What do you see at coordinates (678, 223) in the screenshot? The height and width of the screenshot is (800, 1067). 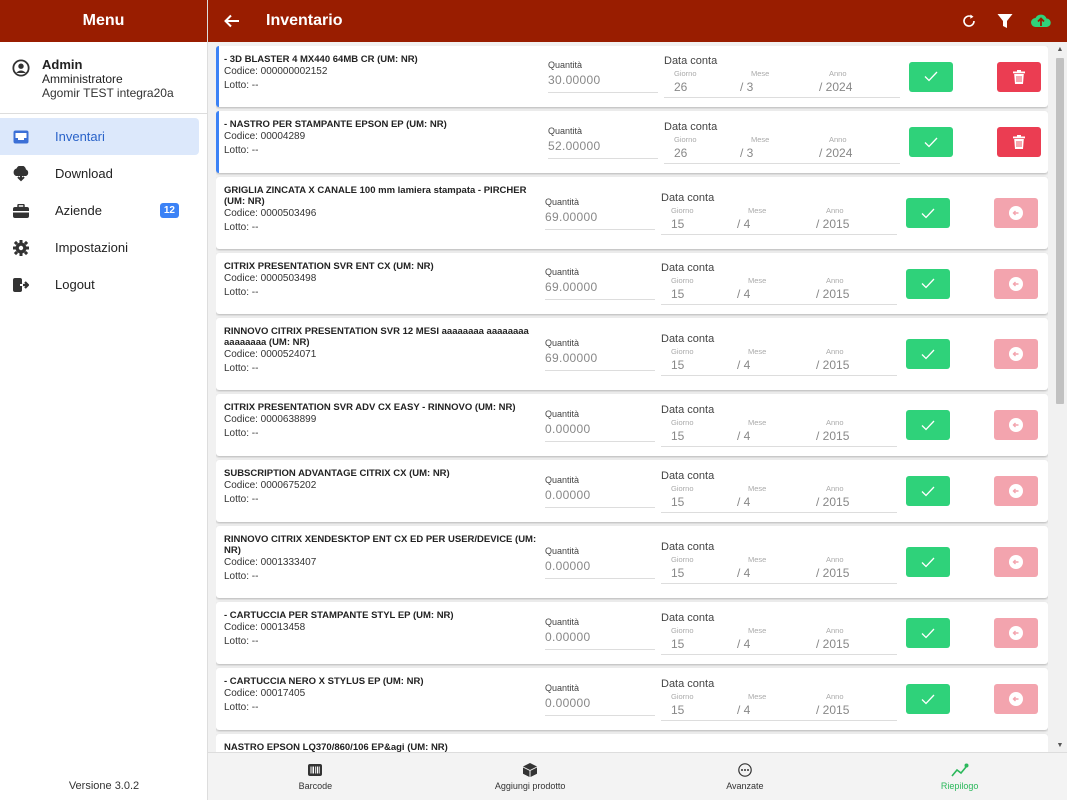 I see `day-value: 15` at bounding box center [678, 223].